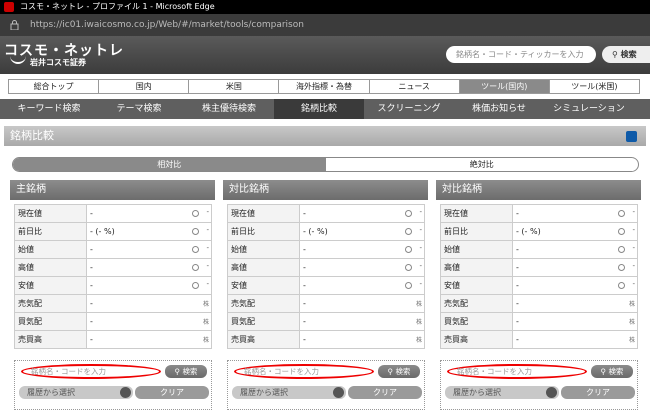 The width and height of the screenshot is (650, 413). I want to click on global-search-input: 銘柄名・コード・ティッカーを入力, so click(521, 54).